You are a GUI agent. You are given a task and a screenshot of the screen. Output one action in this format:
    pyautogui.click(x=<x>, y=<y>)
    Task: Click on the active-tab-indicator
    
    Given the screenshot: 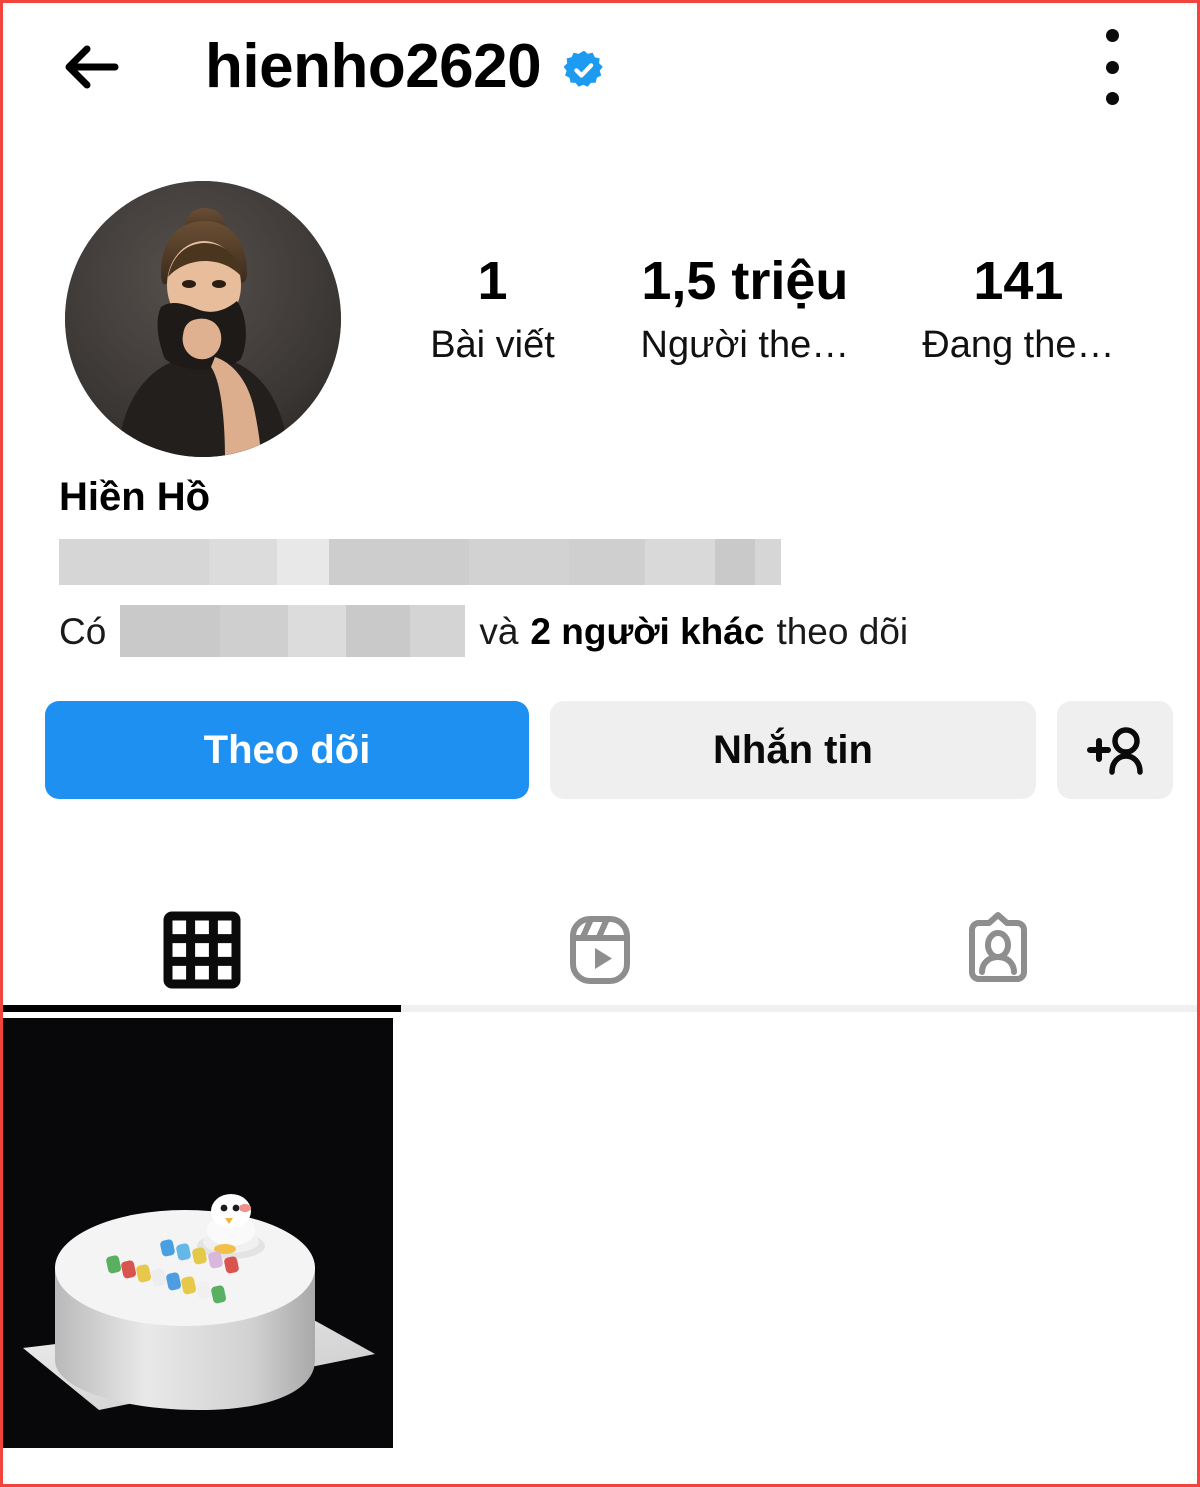 What is the action you would take?
    pyautogui.click(x=600, y=1008)
    